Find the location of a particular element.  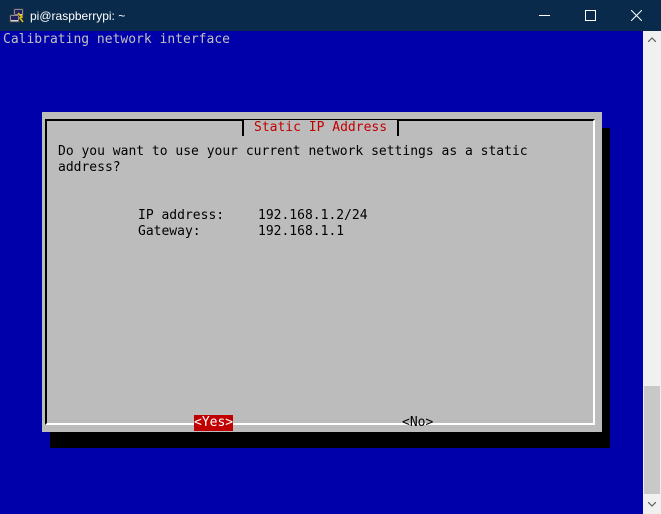

status-line: Calibrating network interface is located at coordinates (116, 39).